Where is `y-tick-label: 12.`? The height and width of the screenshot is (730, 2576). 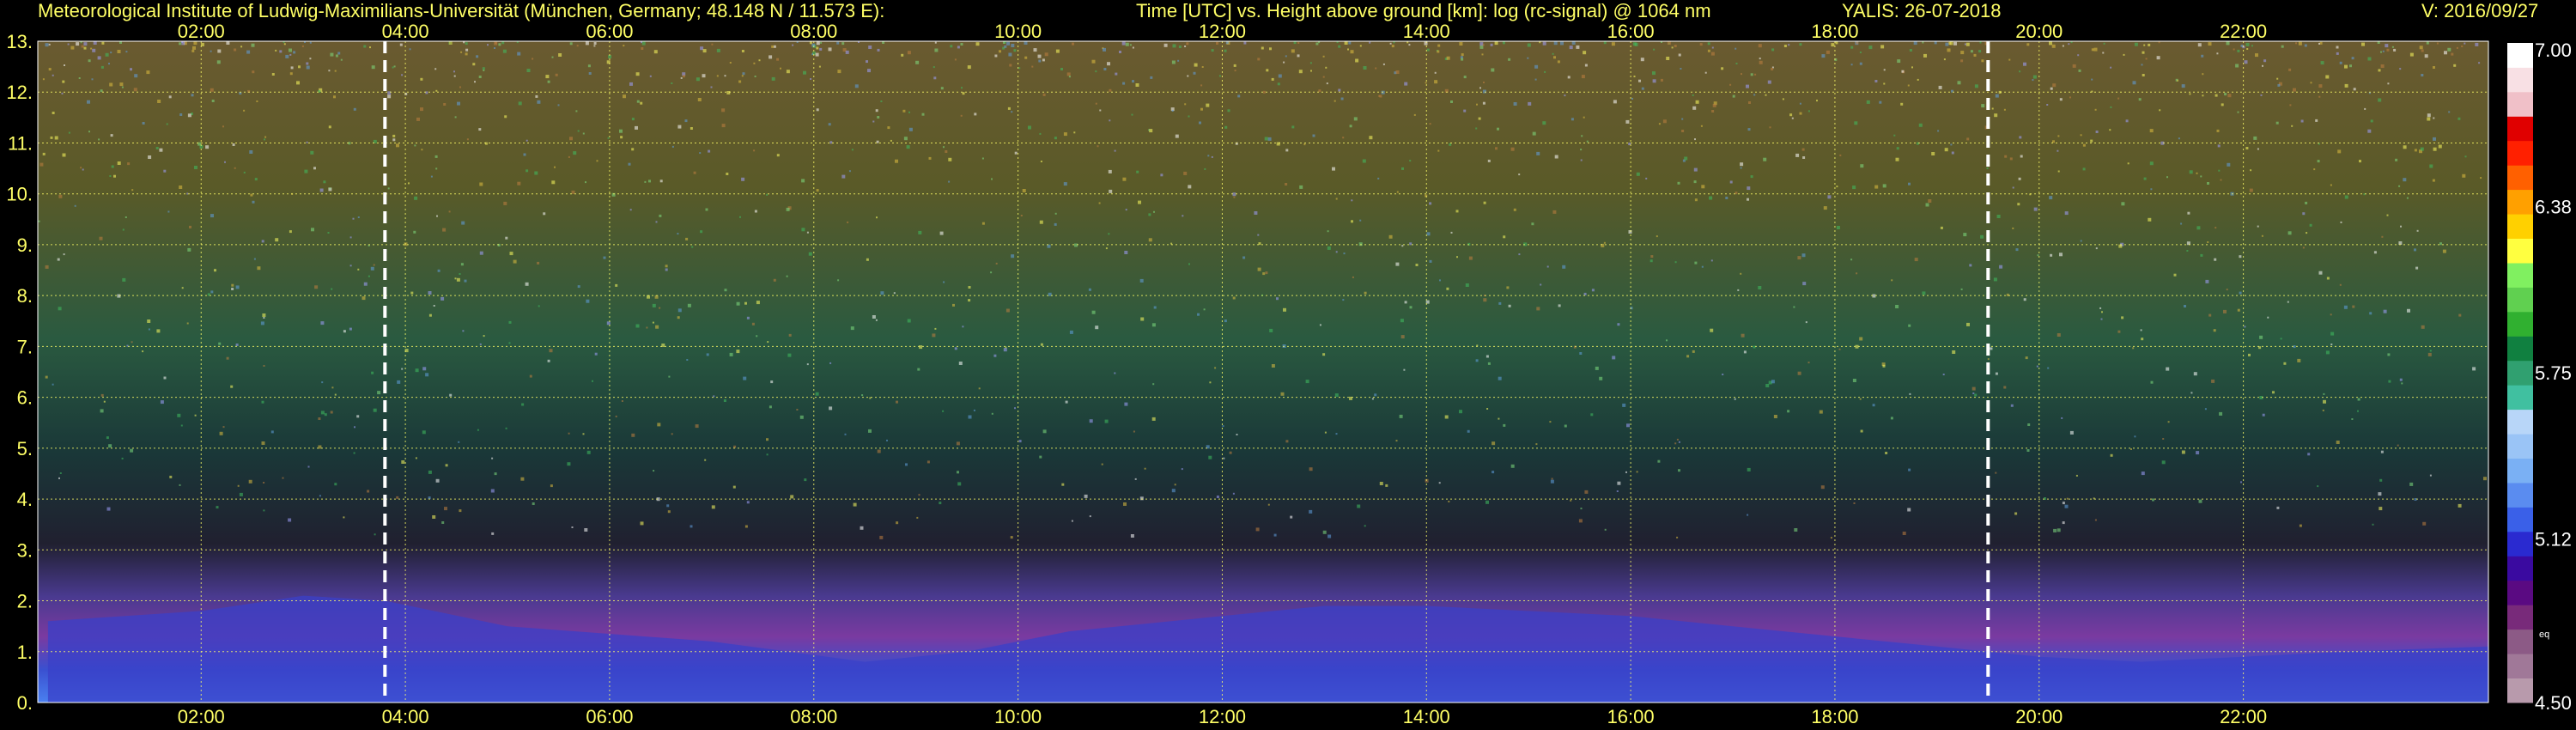 y-tick-label: 12. is located at coordinates (19, 92).